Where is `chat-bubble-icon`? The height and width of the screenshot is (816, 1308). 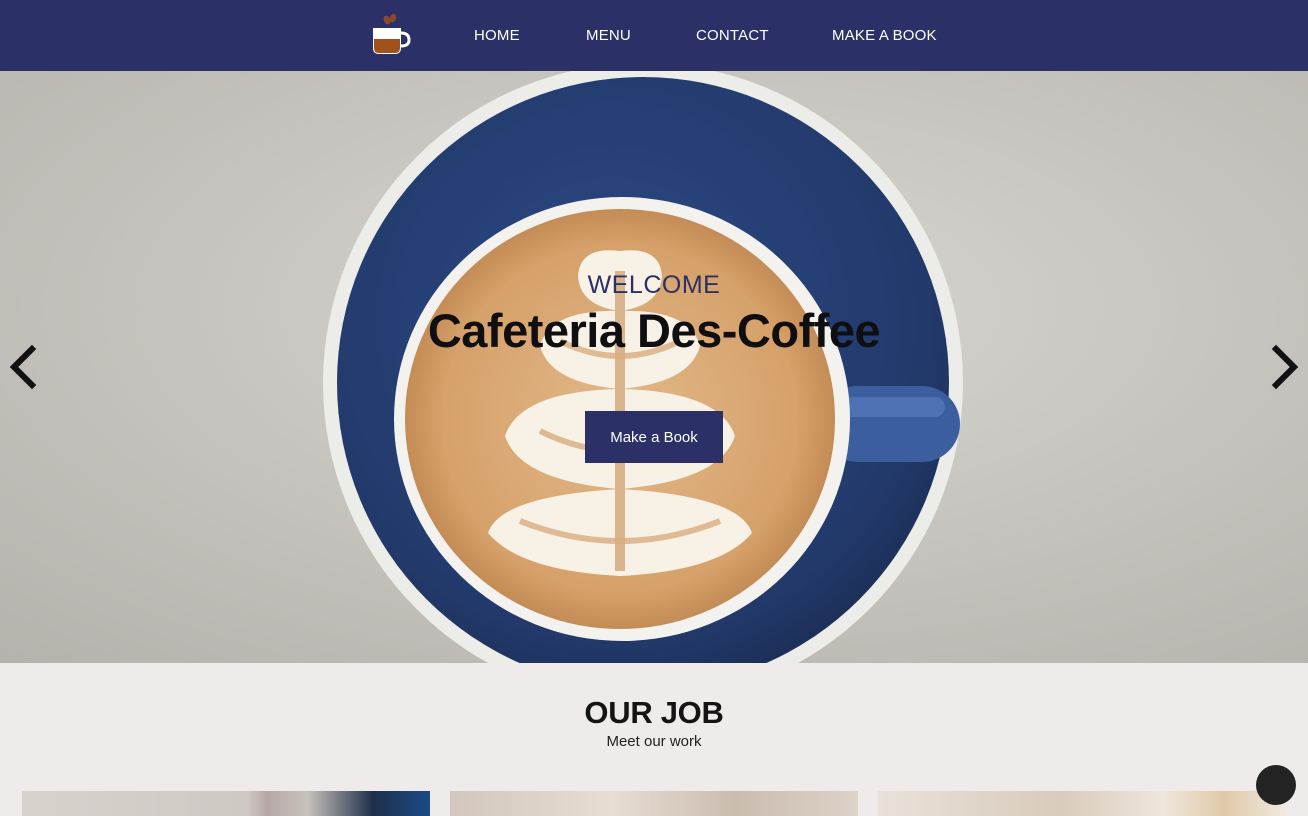 chat-bubble-icon is located at coordinates (1276, 785).